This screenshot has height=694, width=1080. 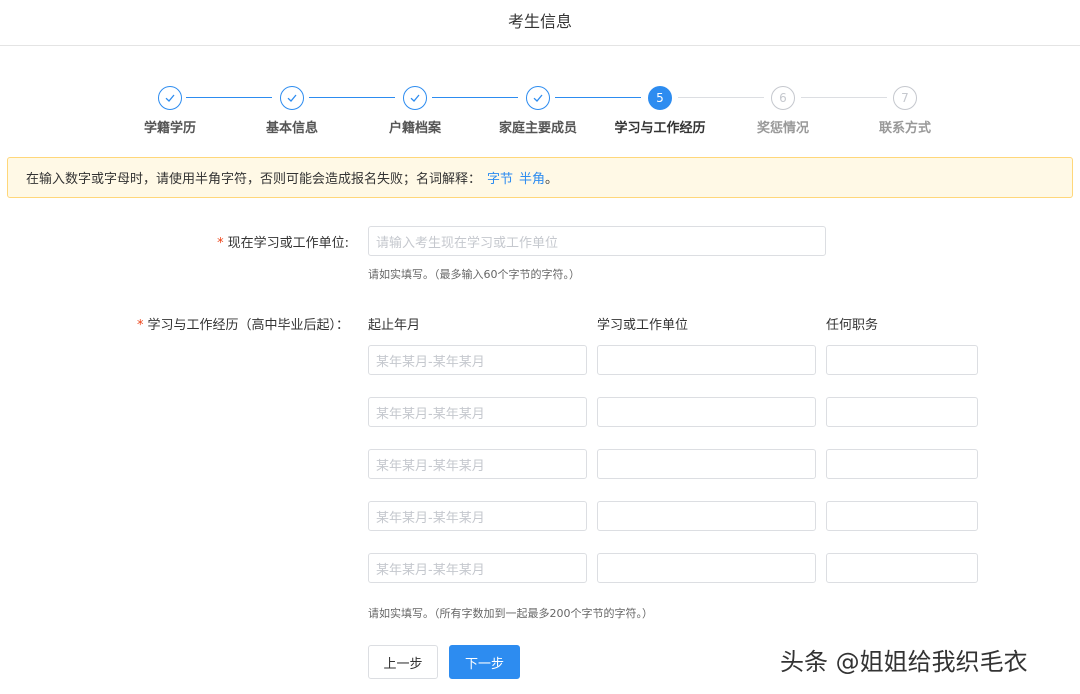 I want to click on step-contact: 7 联系方式, so click(x=905, y=111).